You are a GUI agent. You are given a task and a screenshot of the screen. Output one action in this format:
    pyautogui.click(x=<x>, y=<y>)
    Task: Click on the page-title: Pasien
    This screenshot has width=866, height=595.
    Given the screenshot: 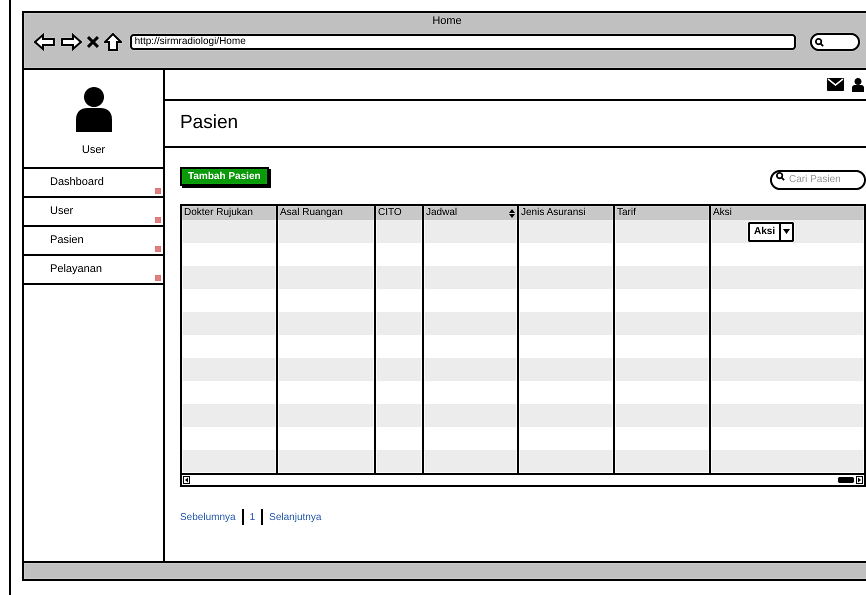 What is the action you would take?
    pyautogui.click(x=209, y=123)
    